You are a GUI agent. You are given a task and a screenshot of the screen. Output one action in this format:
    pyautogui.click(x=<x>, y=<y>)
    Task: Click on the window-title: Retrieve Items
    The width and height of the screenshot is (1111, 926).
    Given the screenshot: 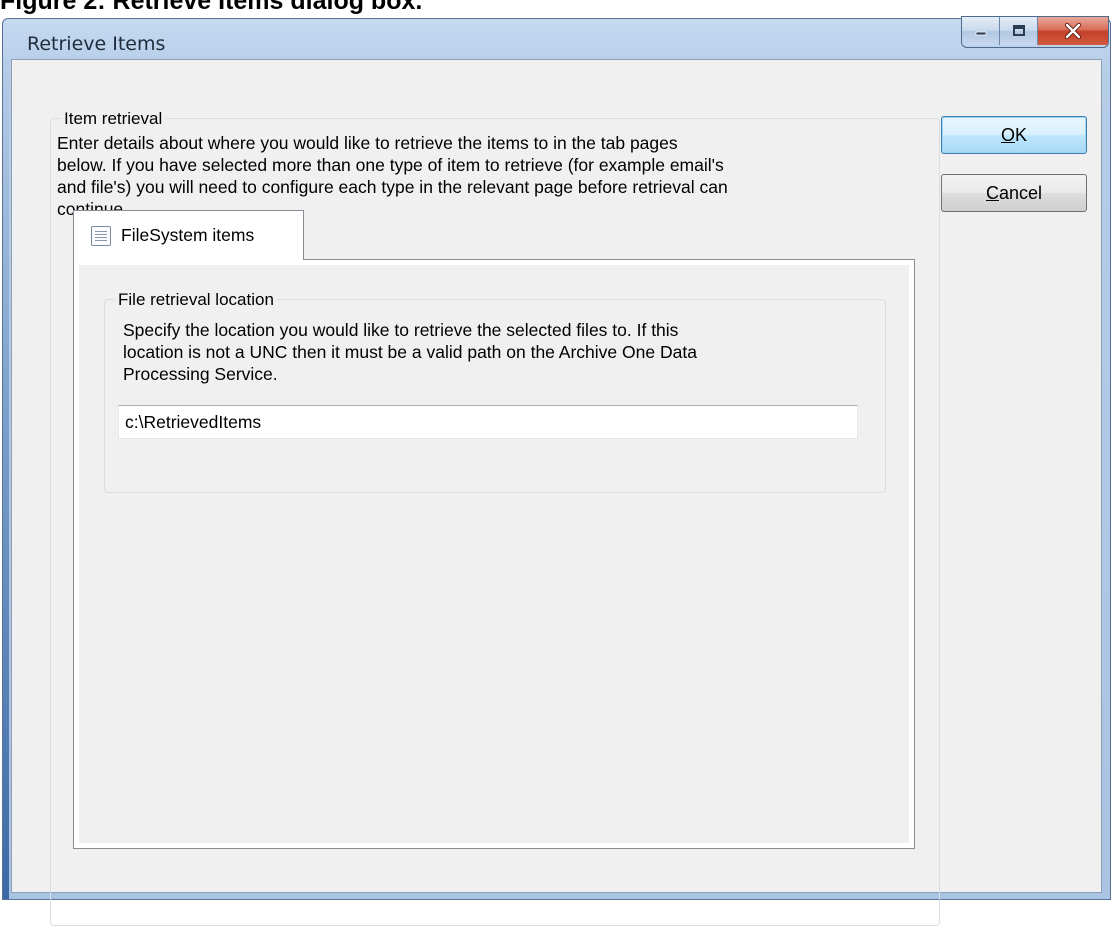 What is the action you would take?
    pyautogui.click(x=96, y=44)
    